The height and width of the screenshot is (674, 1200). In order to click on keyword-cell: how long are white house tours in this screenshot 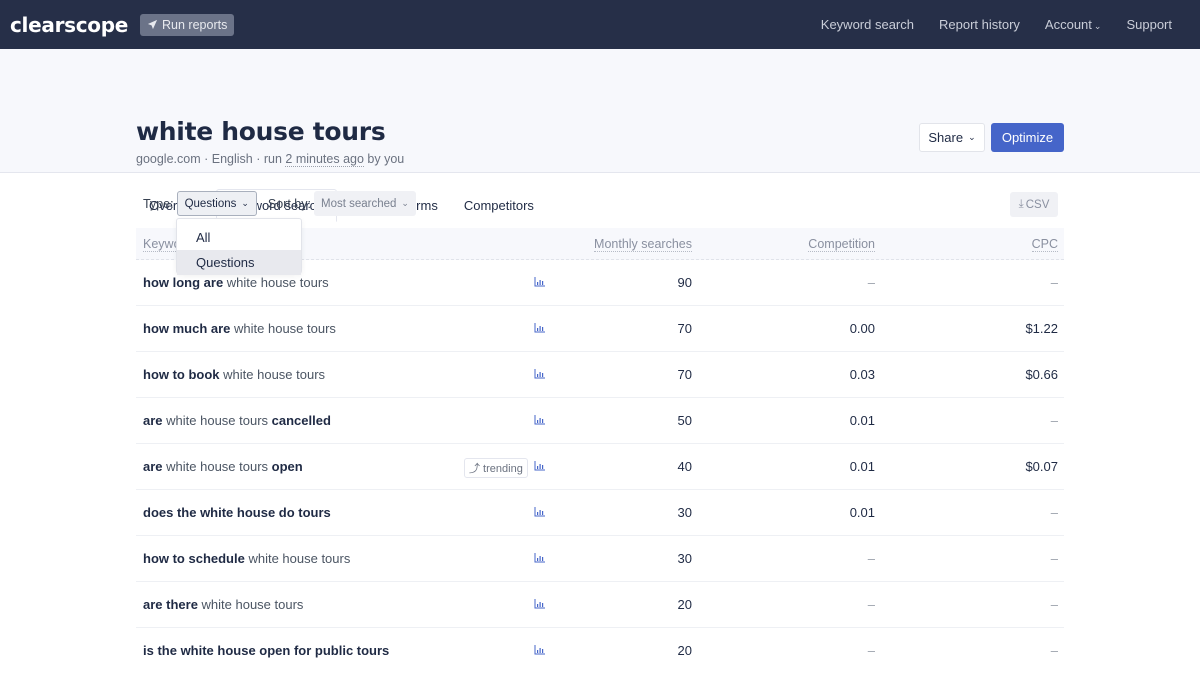, I will do `click(236, 282)`.